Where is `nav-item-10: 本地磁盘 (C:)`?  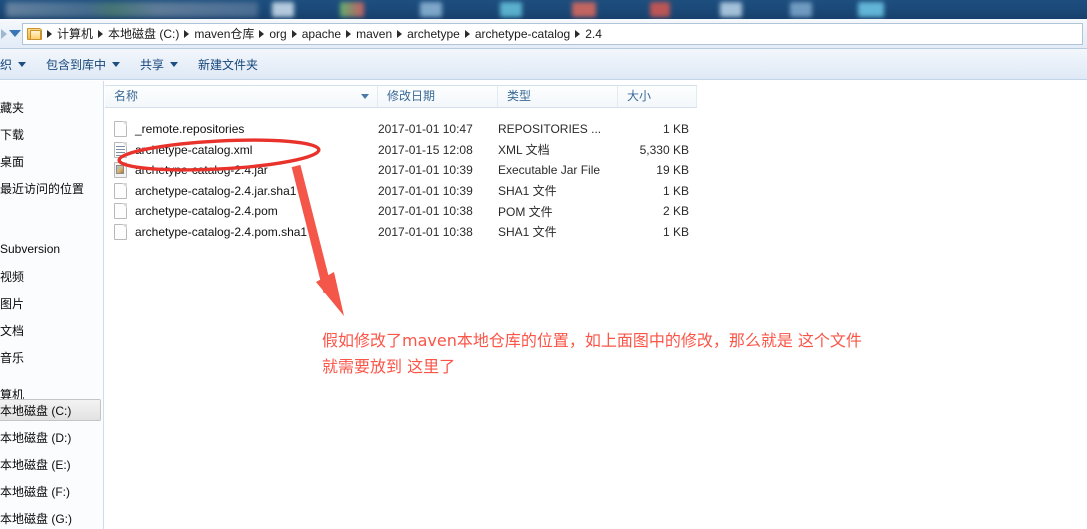
nav-item-10: 本地磁盘 (C:) is located at coordinates (50, 410).